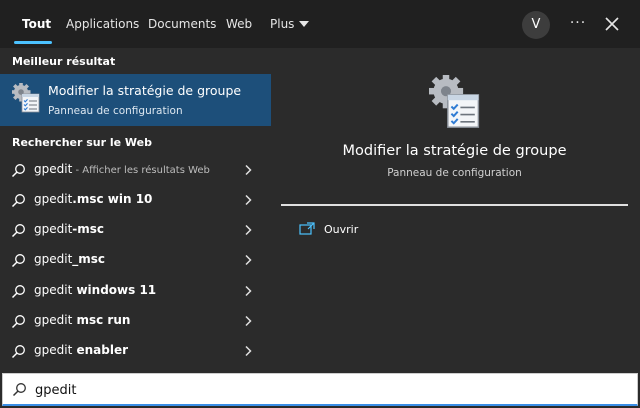  What do you see at coordinates (100, 350) in the screenshot?
I see `web-result-completion: enabler` at bounding box center [100, 350].